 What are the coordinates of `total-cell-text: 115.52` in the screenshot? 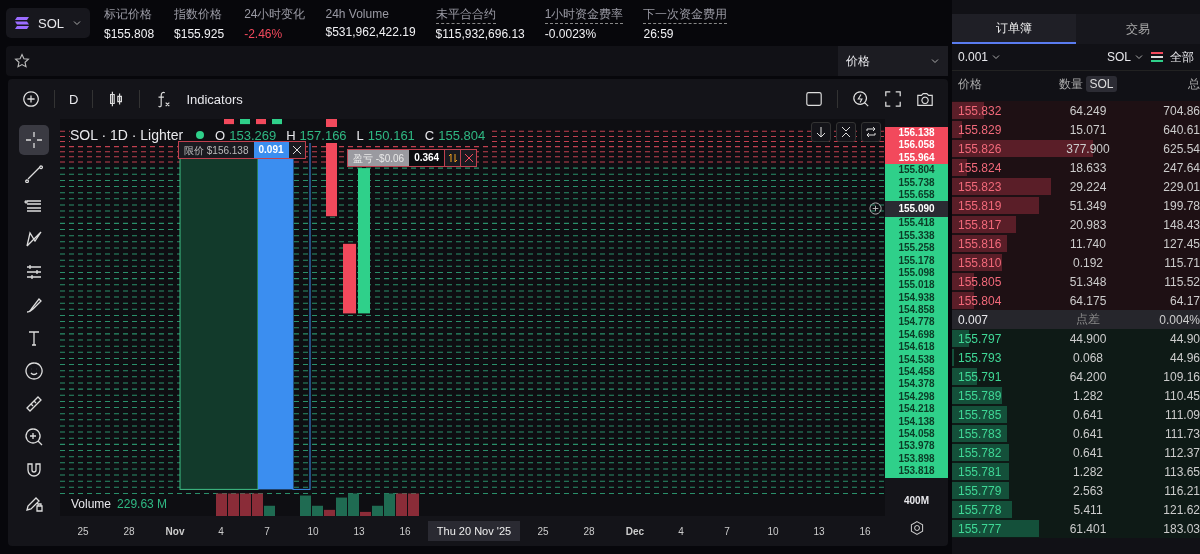 It's located at (1181, 281).